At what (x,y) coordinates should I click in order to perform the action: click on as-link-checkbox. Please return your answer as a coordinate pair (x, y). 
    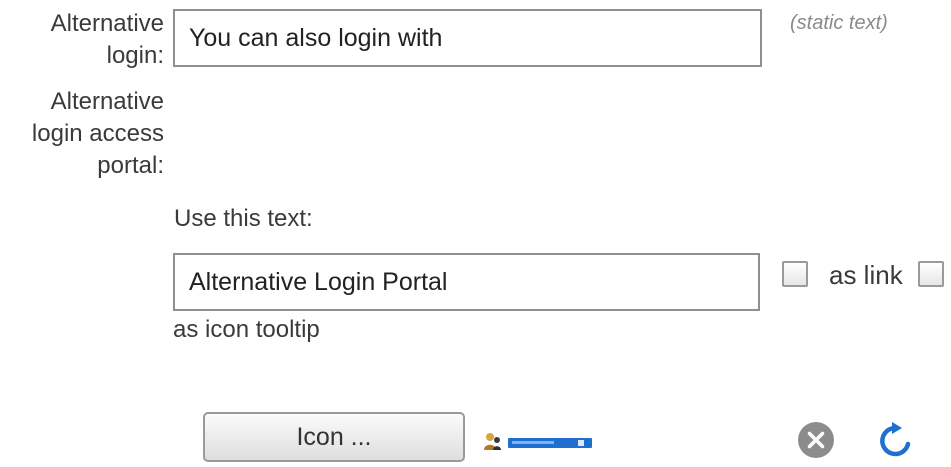
    Looking at the image, I should click on (795, 274).